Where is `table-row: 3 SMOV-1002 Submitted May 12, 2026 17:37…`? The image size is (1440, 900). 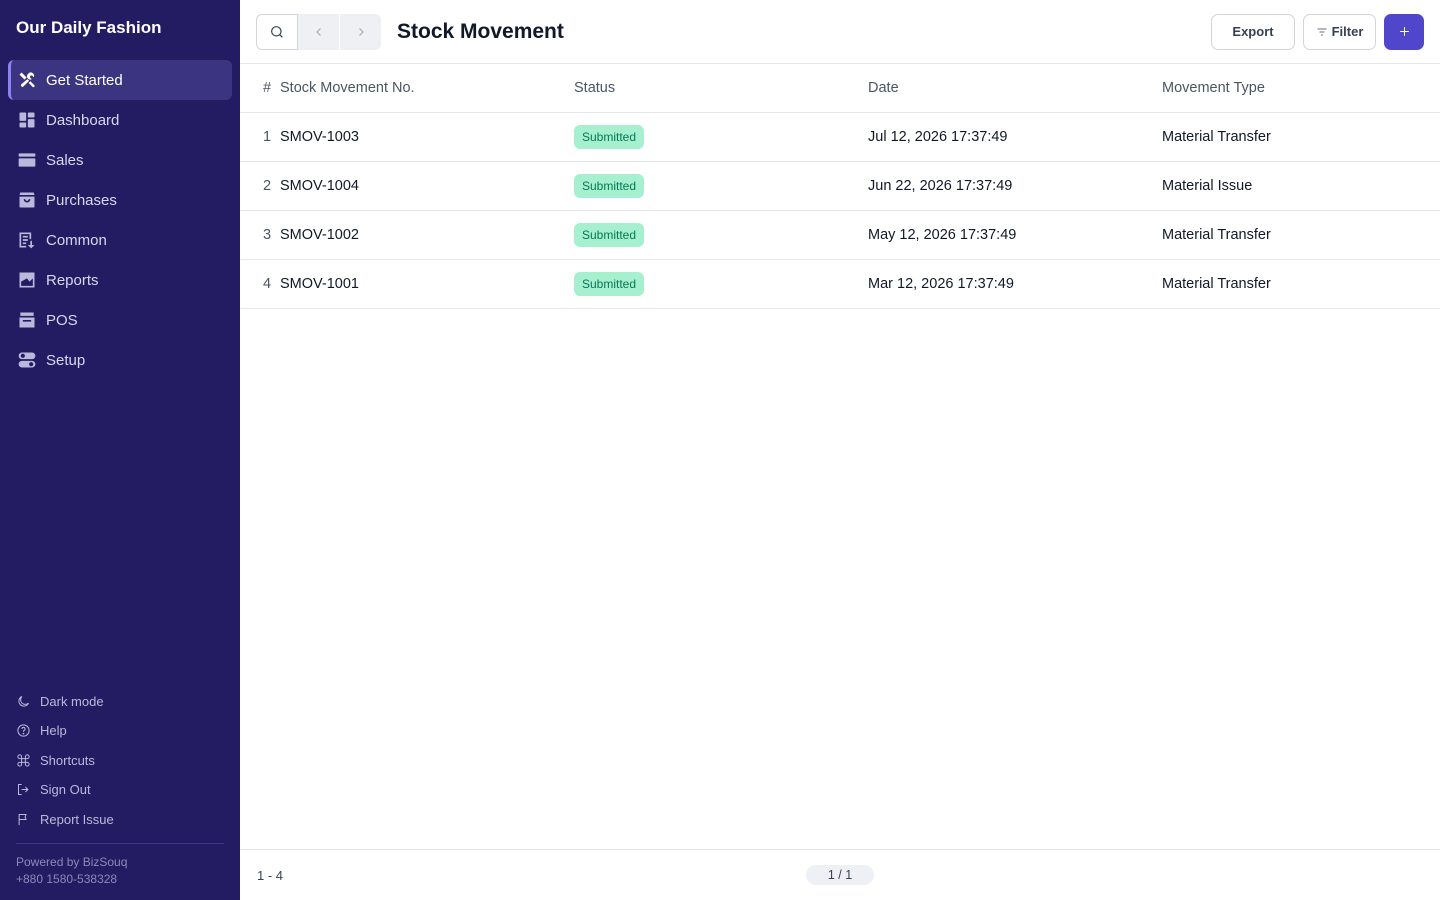 table-row: 3 SMOV-1002 Submitted May 12, 2026 17:37… is located at coordinates (840, 235).